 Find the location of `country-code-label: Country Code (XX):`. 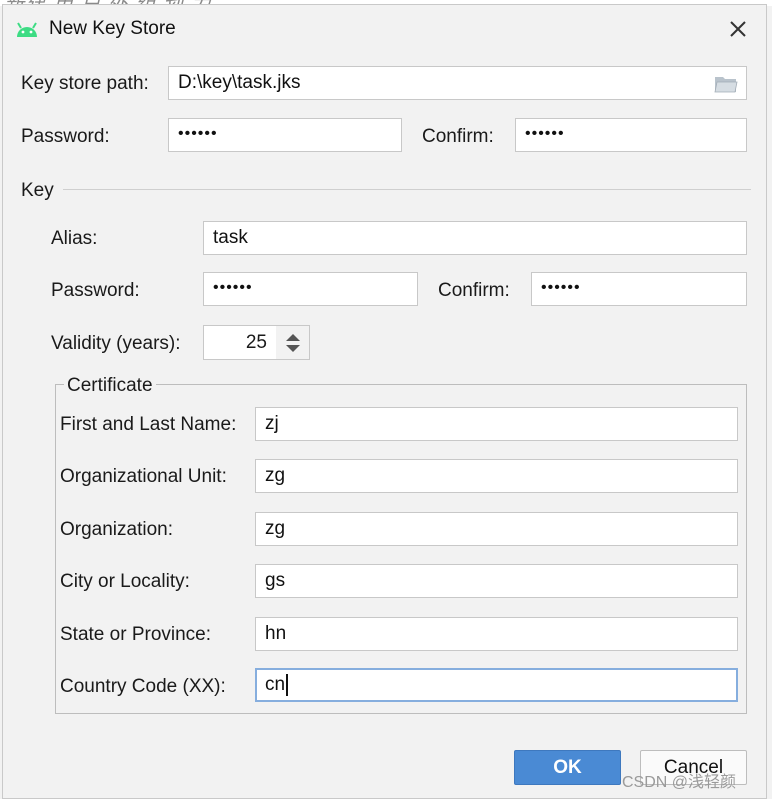

country-code-label: Country Code (XX): is located at coordinates (143, 686).